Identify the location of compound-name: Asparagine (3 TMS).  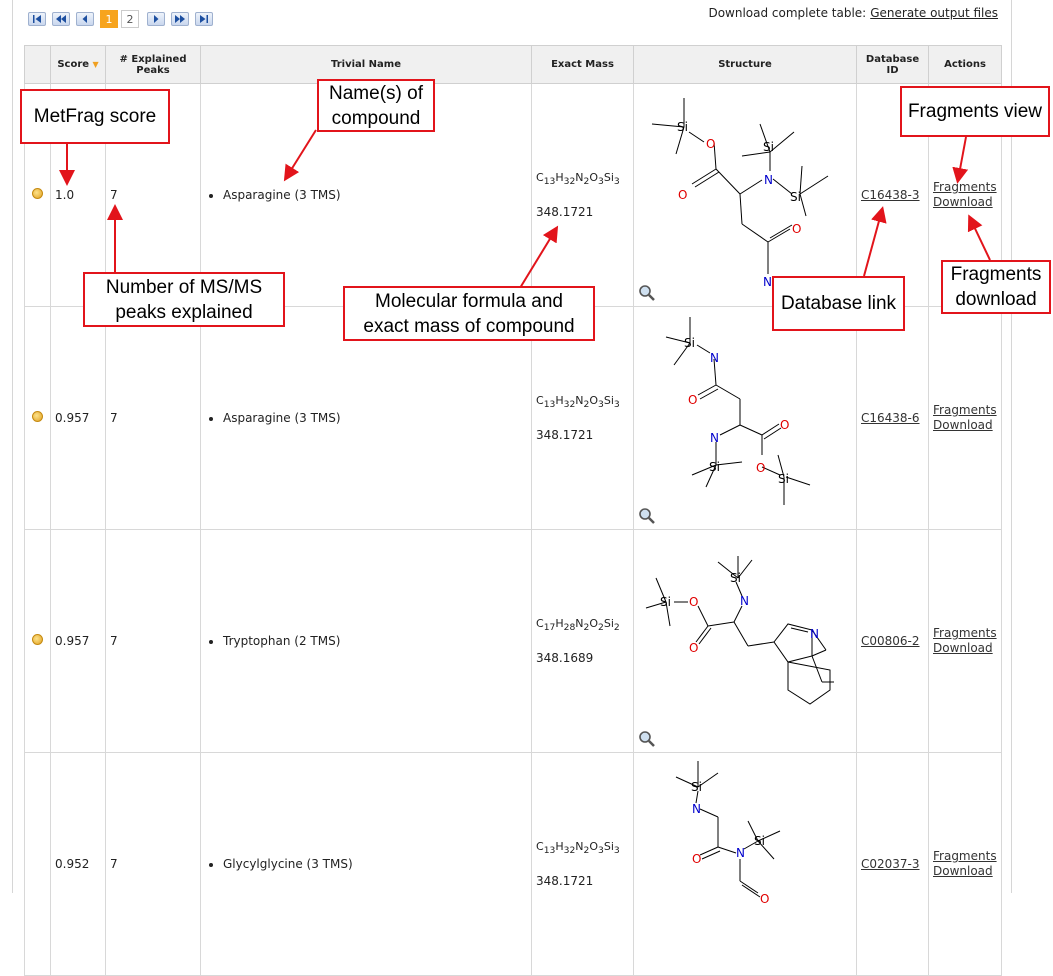
(375, 418).